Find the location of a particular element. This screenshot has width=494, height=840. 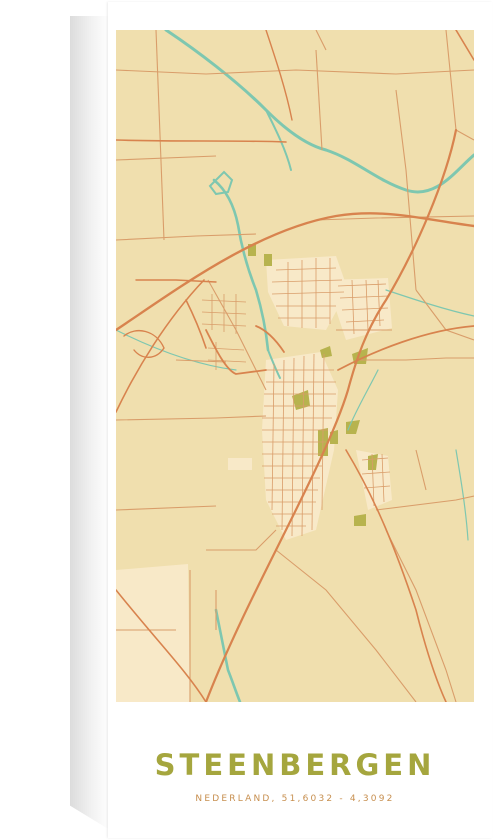

canvas-edge is located at coordinates (90, 423).